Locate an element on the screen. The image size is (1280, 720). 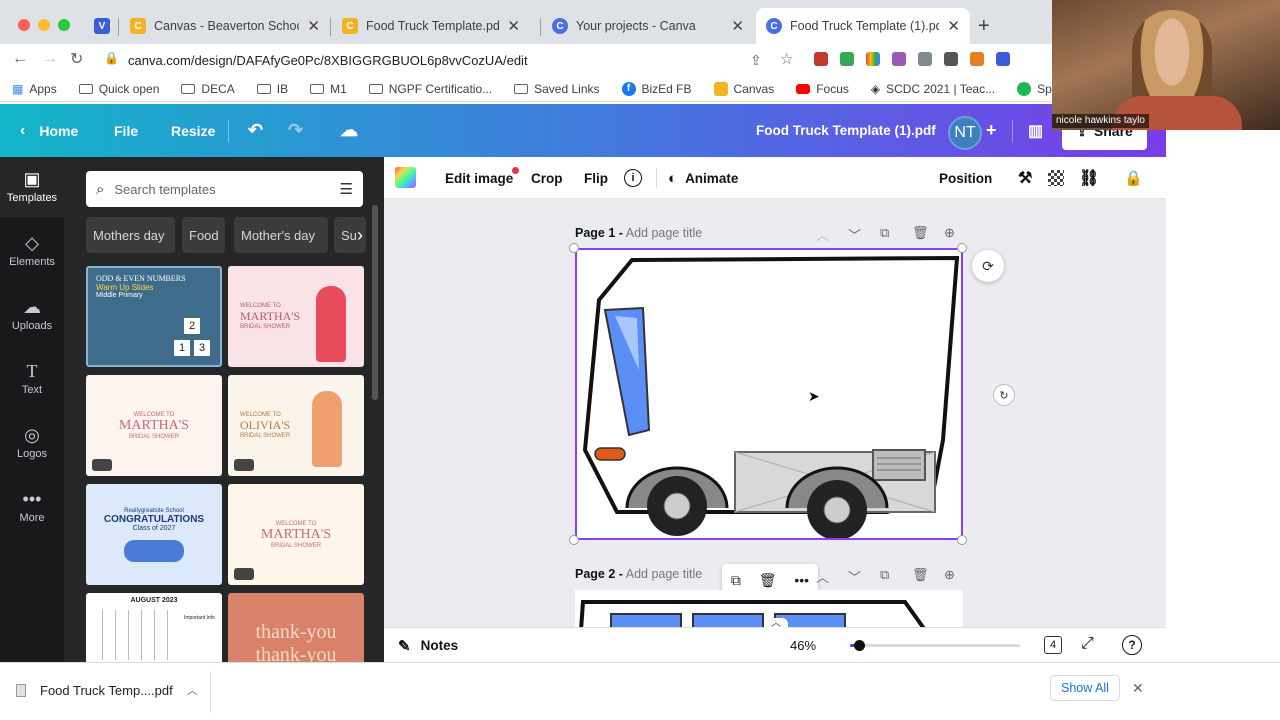
resize-handle-bl is located at coordinates (574, 540).